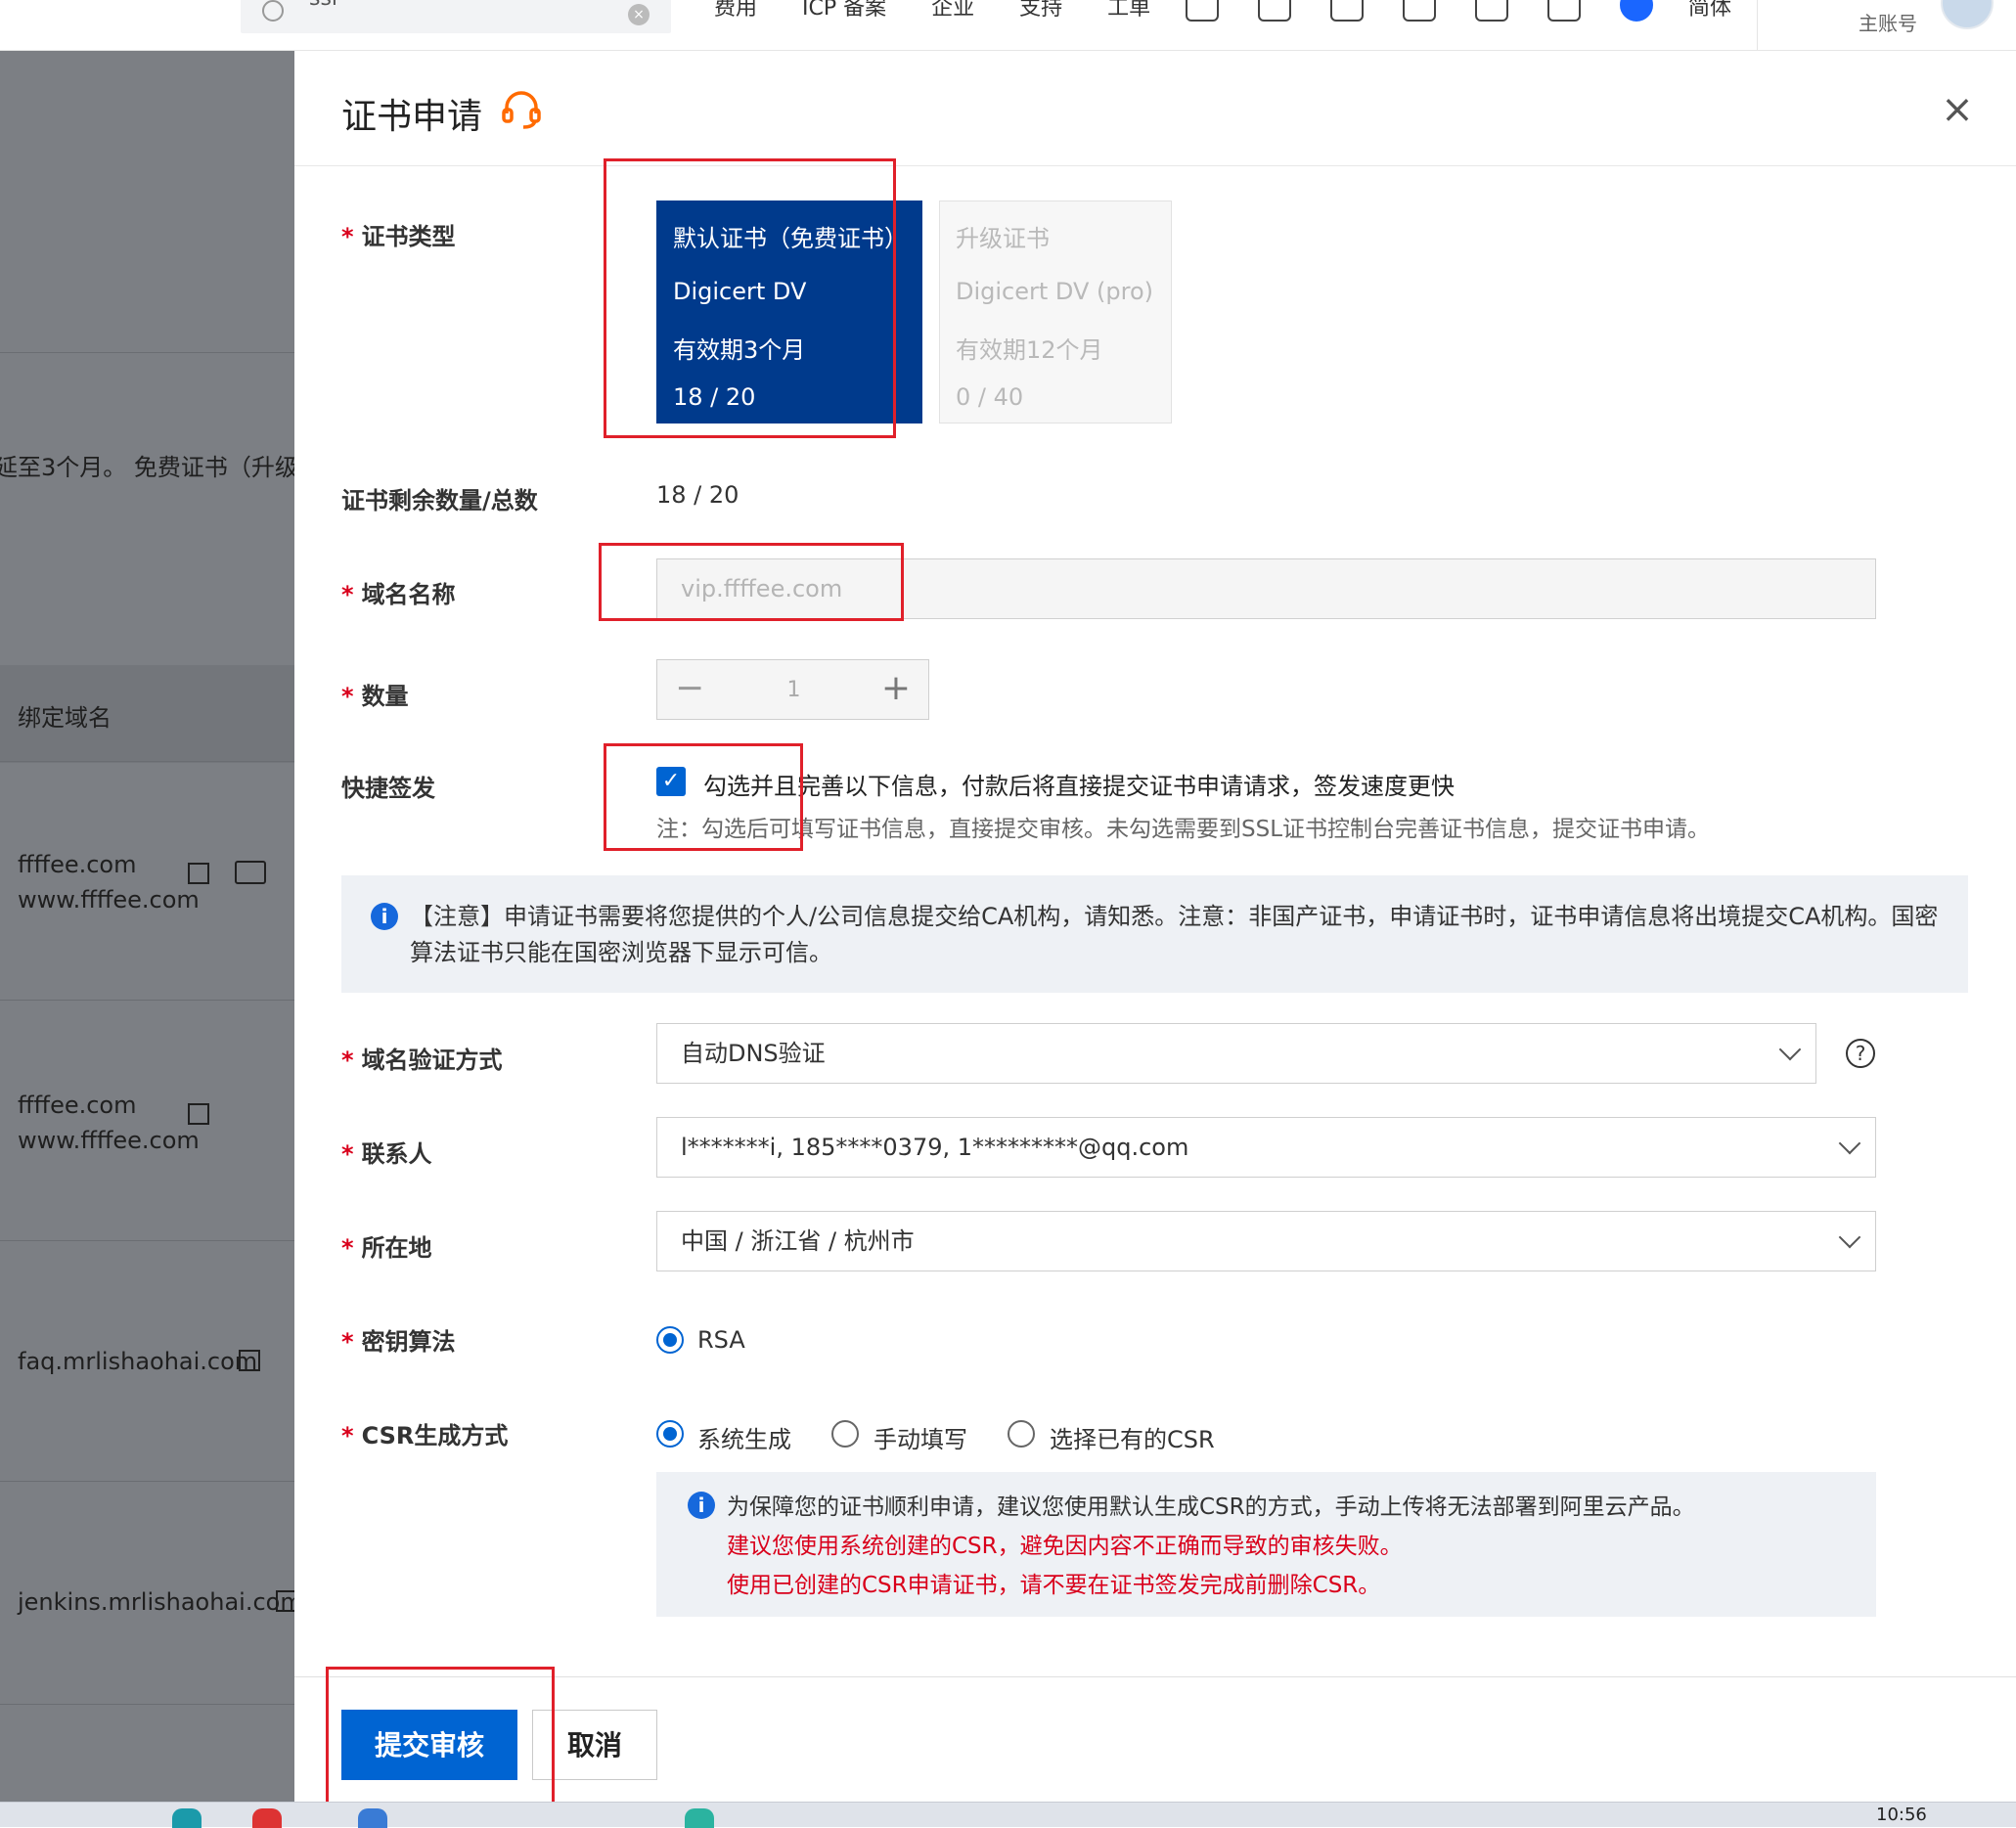 The height and width of the screenshot is (1828, 2016). Describe the element at coordinates (1957, 110) in the screenshot. I see `close-icon: ×` at that location.